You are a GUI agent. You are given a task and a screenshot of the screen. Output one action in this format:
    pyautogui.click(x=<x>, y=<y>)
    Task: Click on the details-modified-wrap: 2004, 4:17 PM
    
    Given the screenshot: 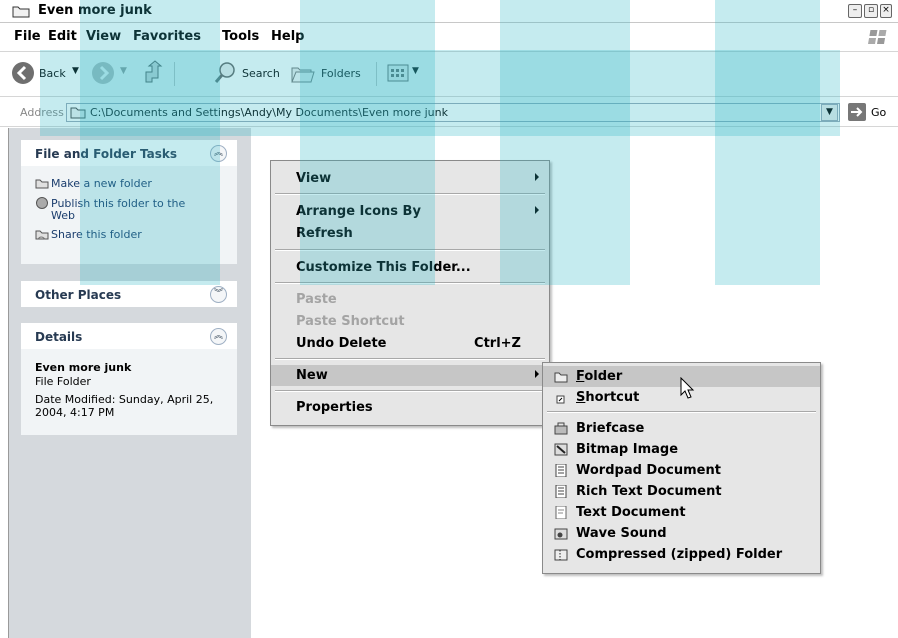 What is the action you would take?
    pyautogui.click(x=75, y=412)
    